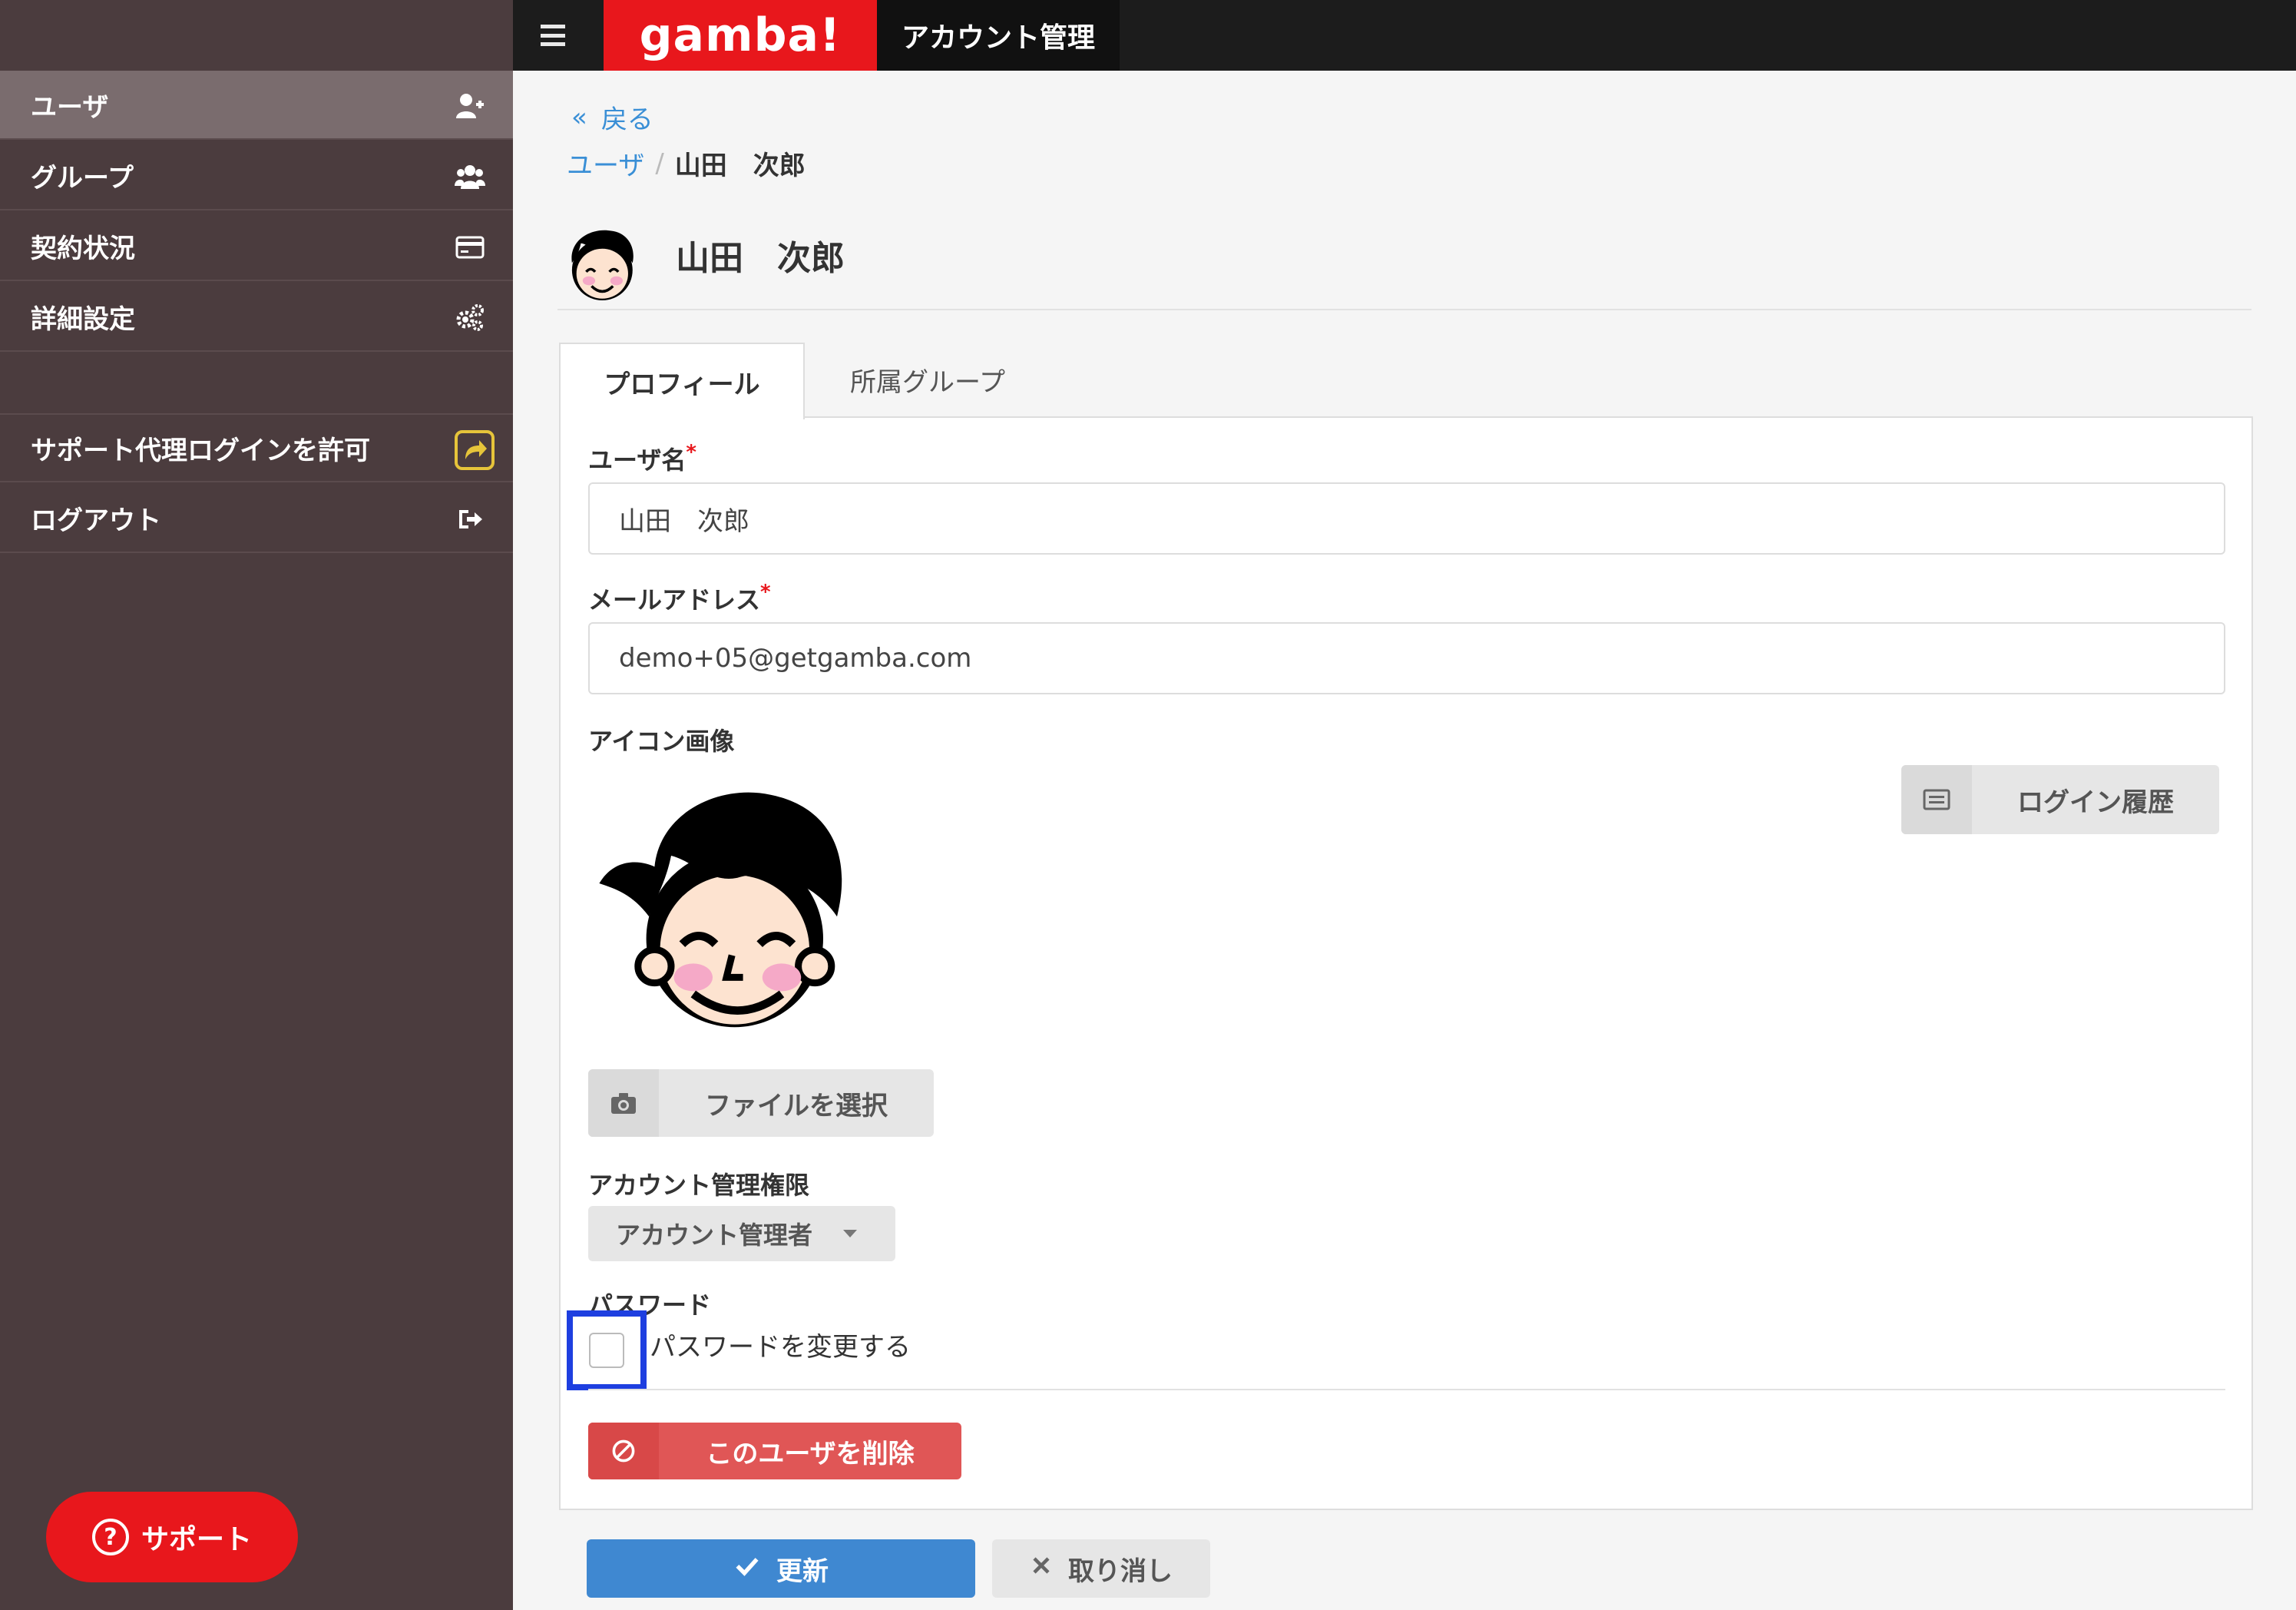 Image resolution: width=2296 pixels, height=1610 pixels. What do you see at coordinates (927, 379) in the screenshot?
I see `tab-groups: 所属グループ` at bounding box center [927, 379].